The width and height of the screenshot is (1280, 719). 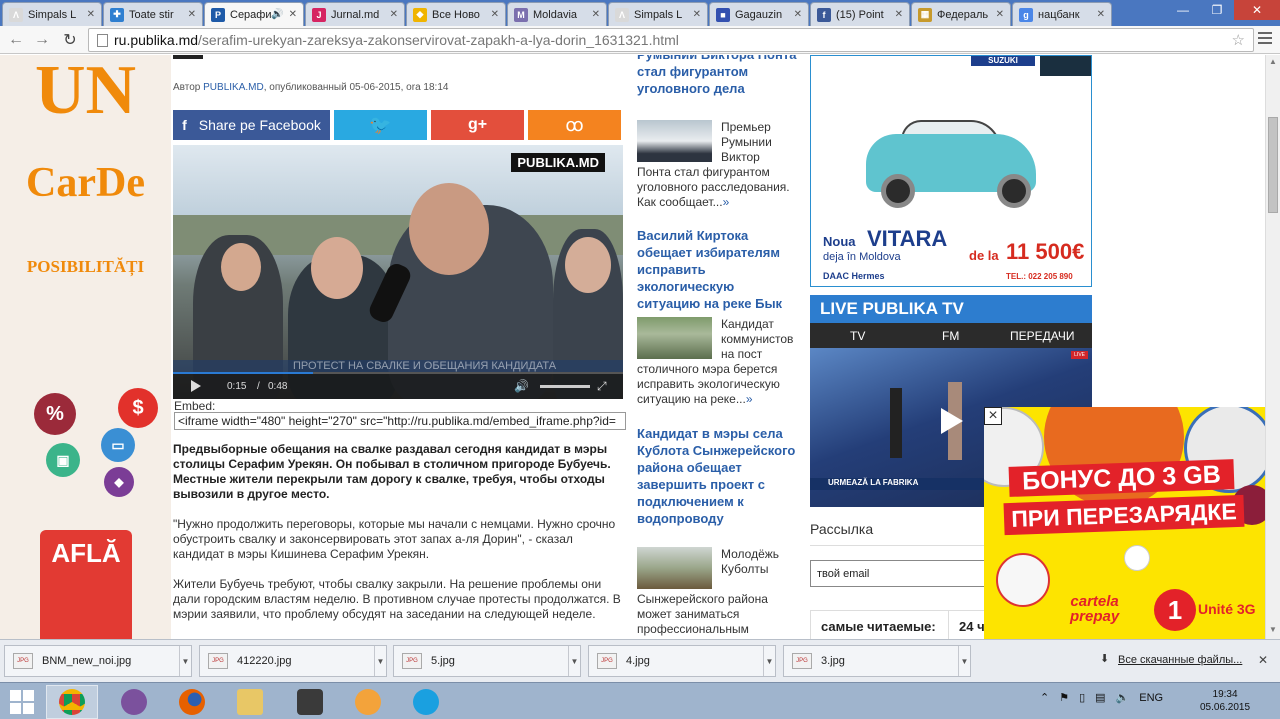 What do you see at coordinates (961, 14) in the screenshot?
I see `browser-tab: ▦ Федераль ✕` at bounding box center [961, 14].